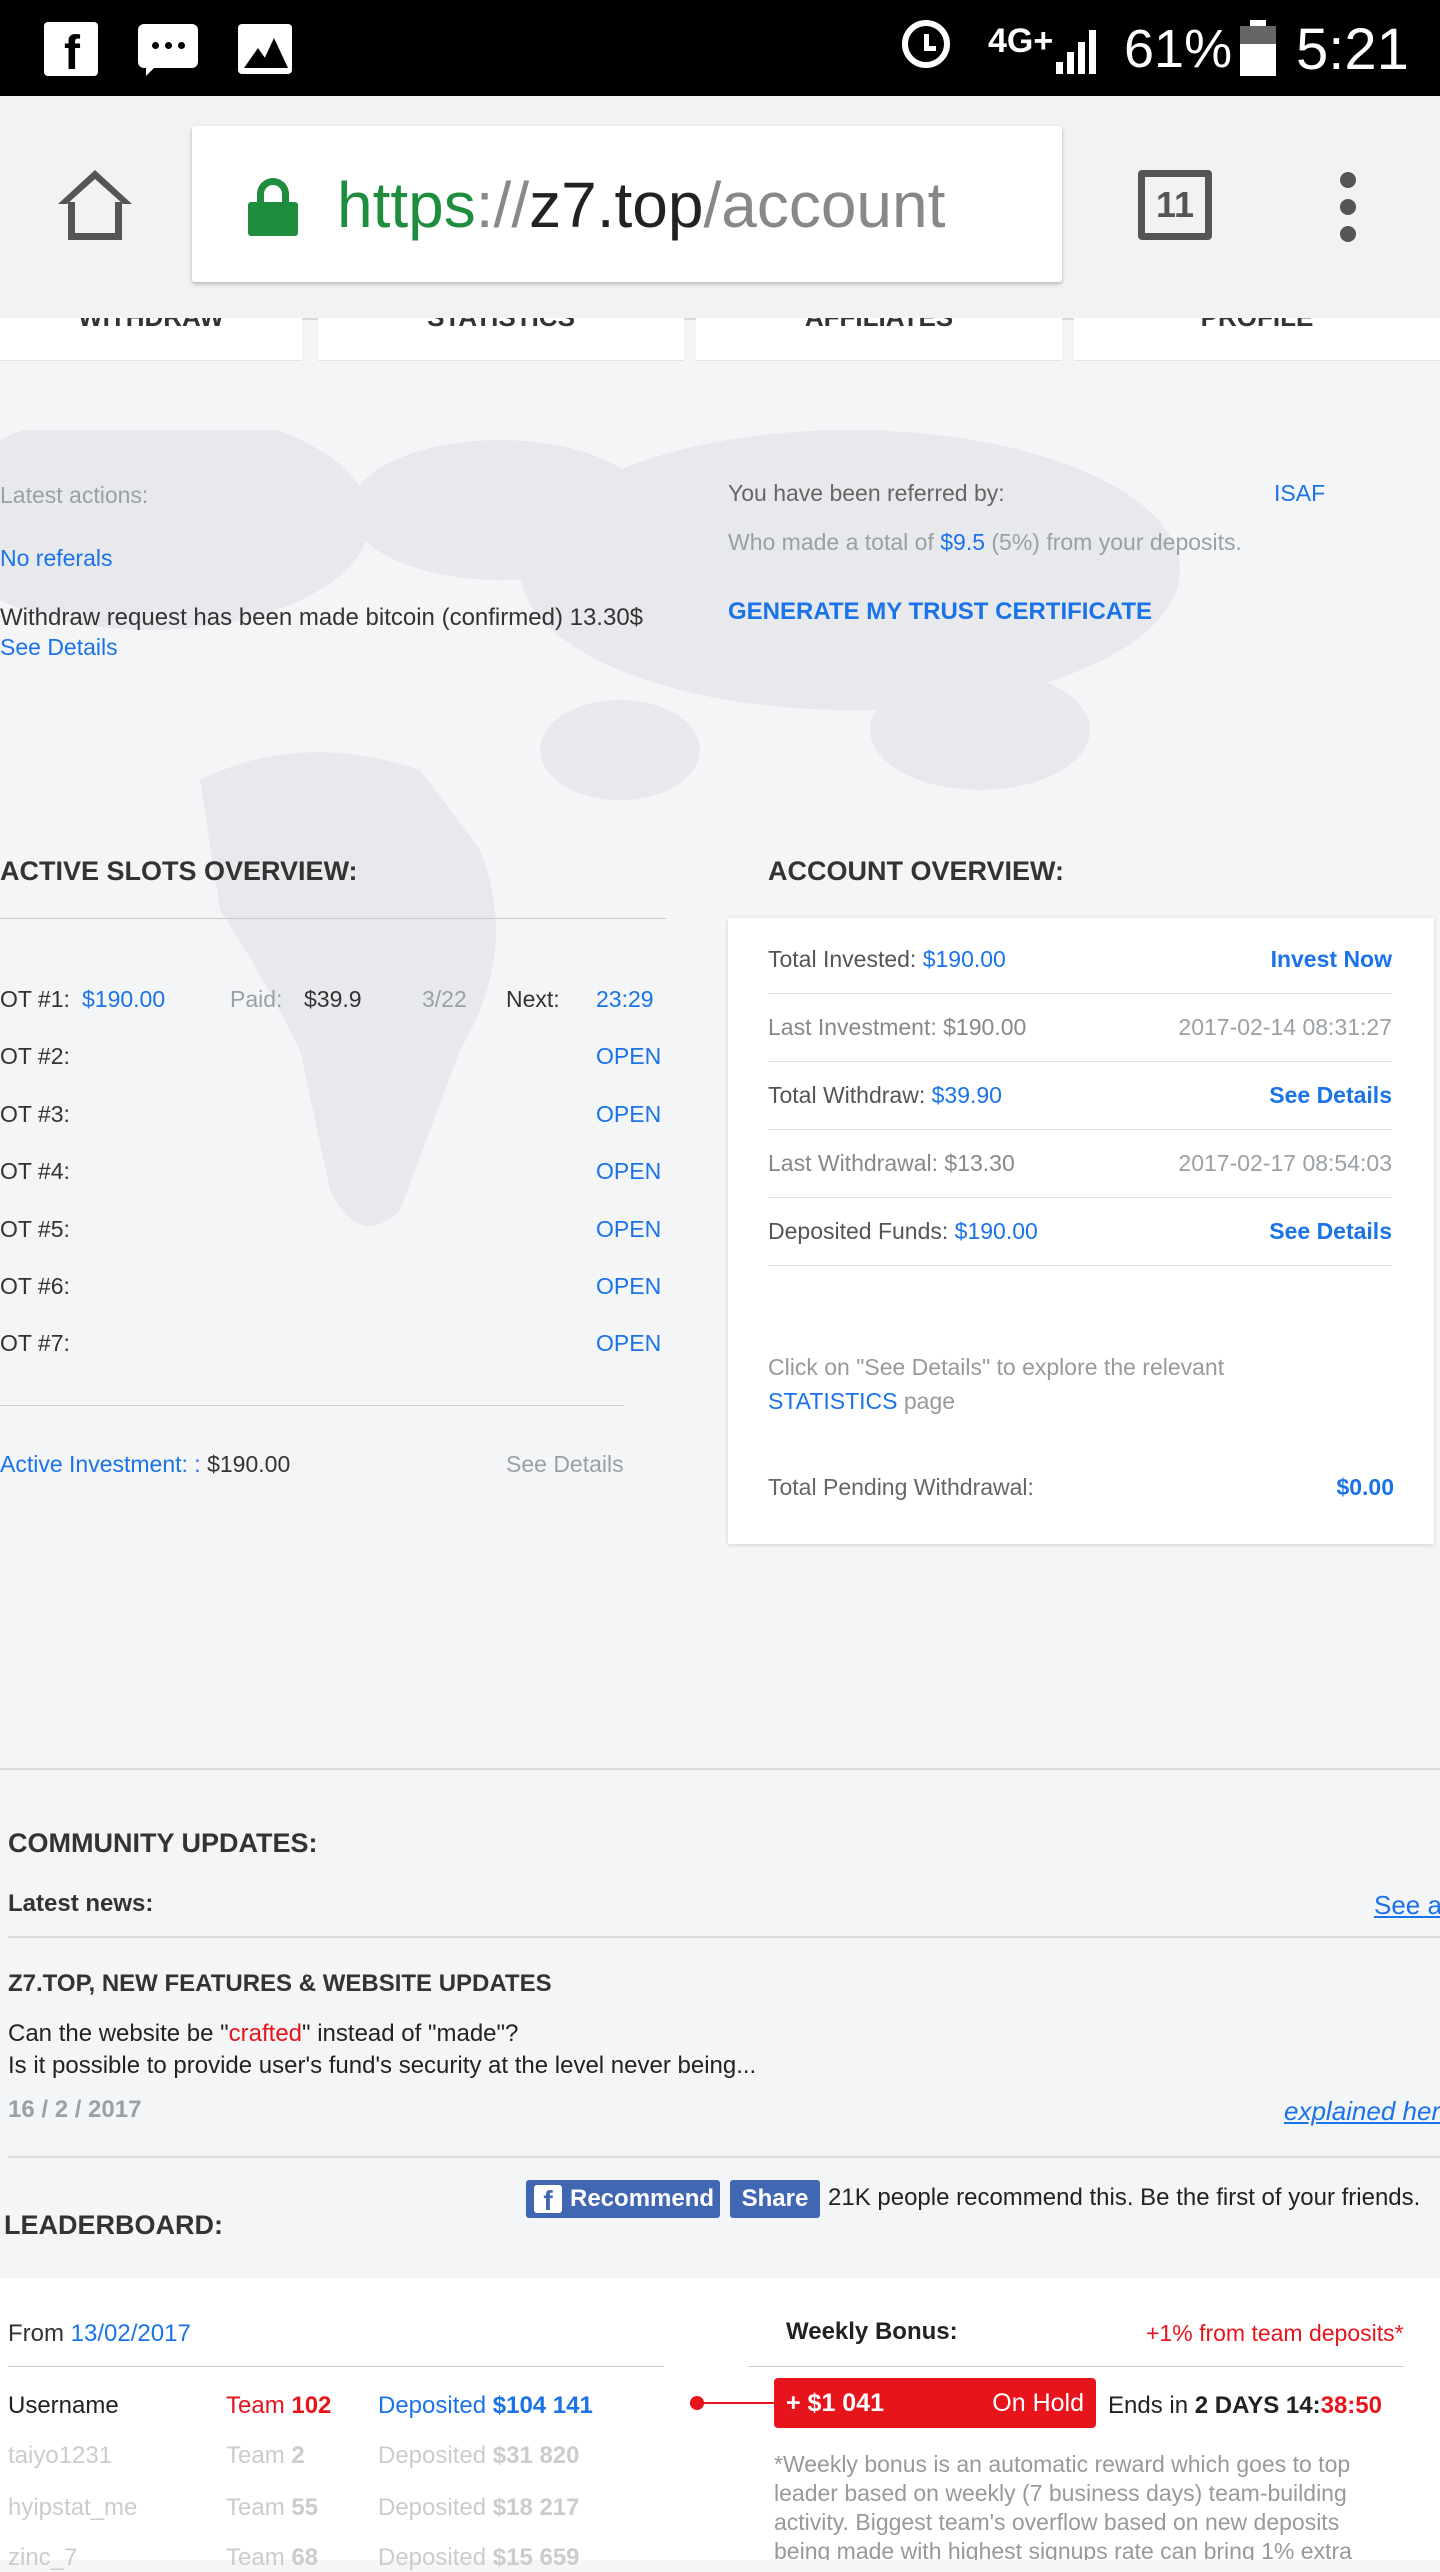 This screenshot has height=2572, width=1440. Describe the element at coordinates (734, 2403) in the screenshot. I see `bonus-connector` at that location.